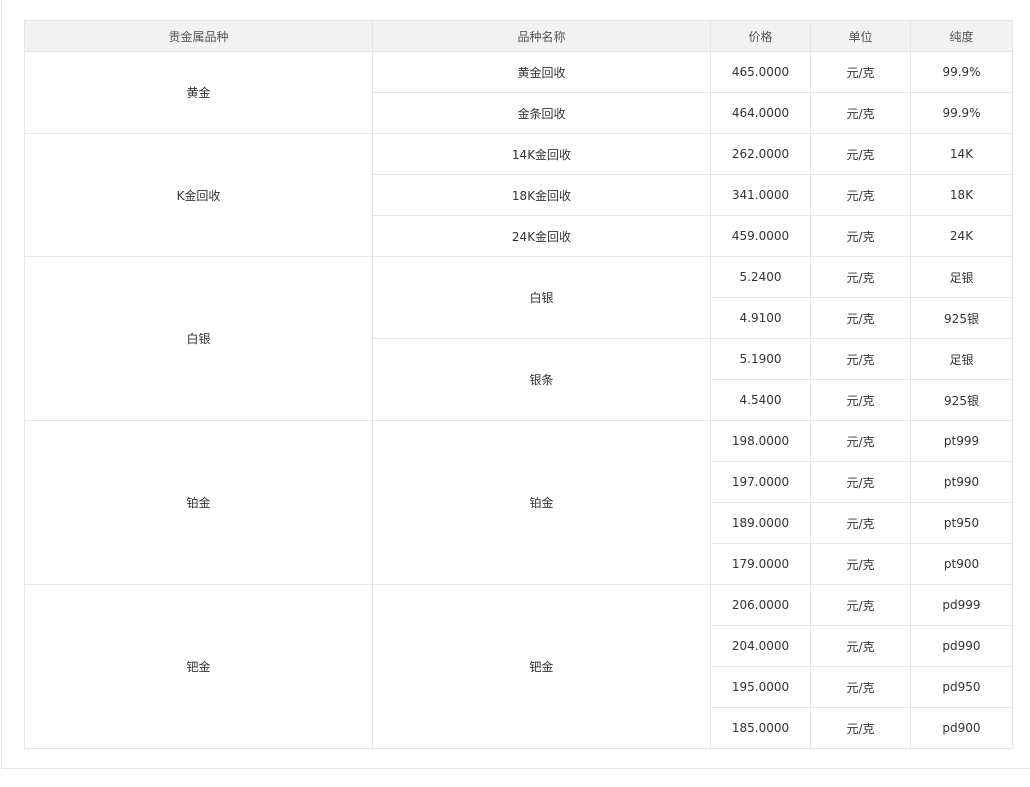 Image resolution: width=1030 pixels, height=787 pixels. What do you see at coordinates (541, 36) in the screenshot?
I see `header-name: 品种名称` at bounding box center [541, 36].